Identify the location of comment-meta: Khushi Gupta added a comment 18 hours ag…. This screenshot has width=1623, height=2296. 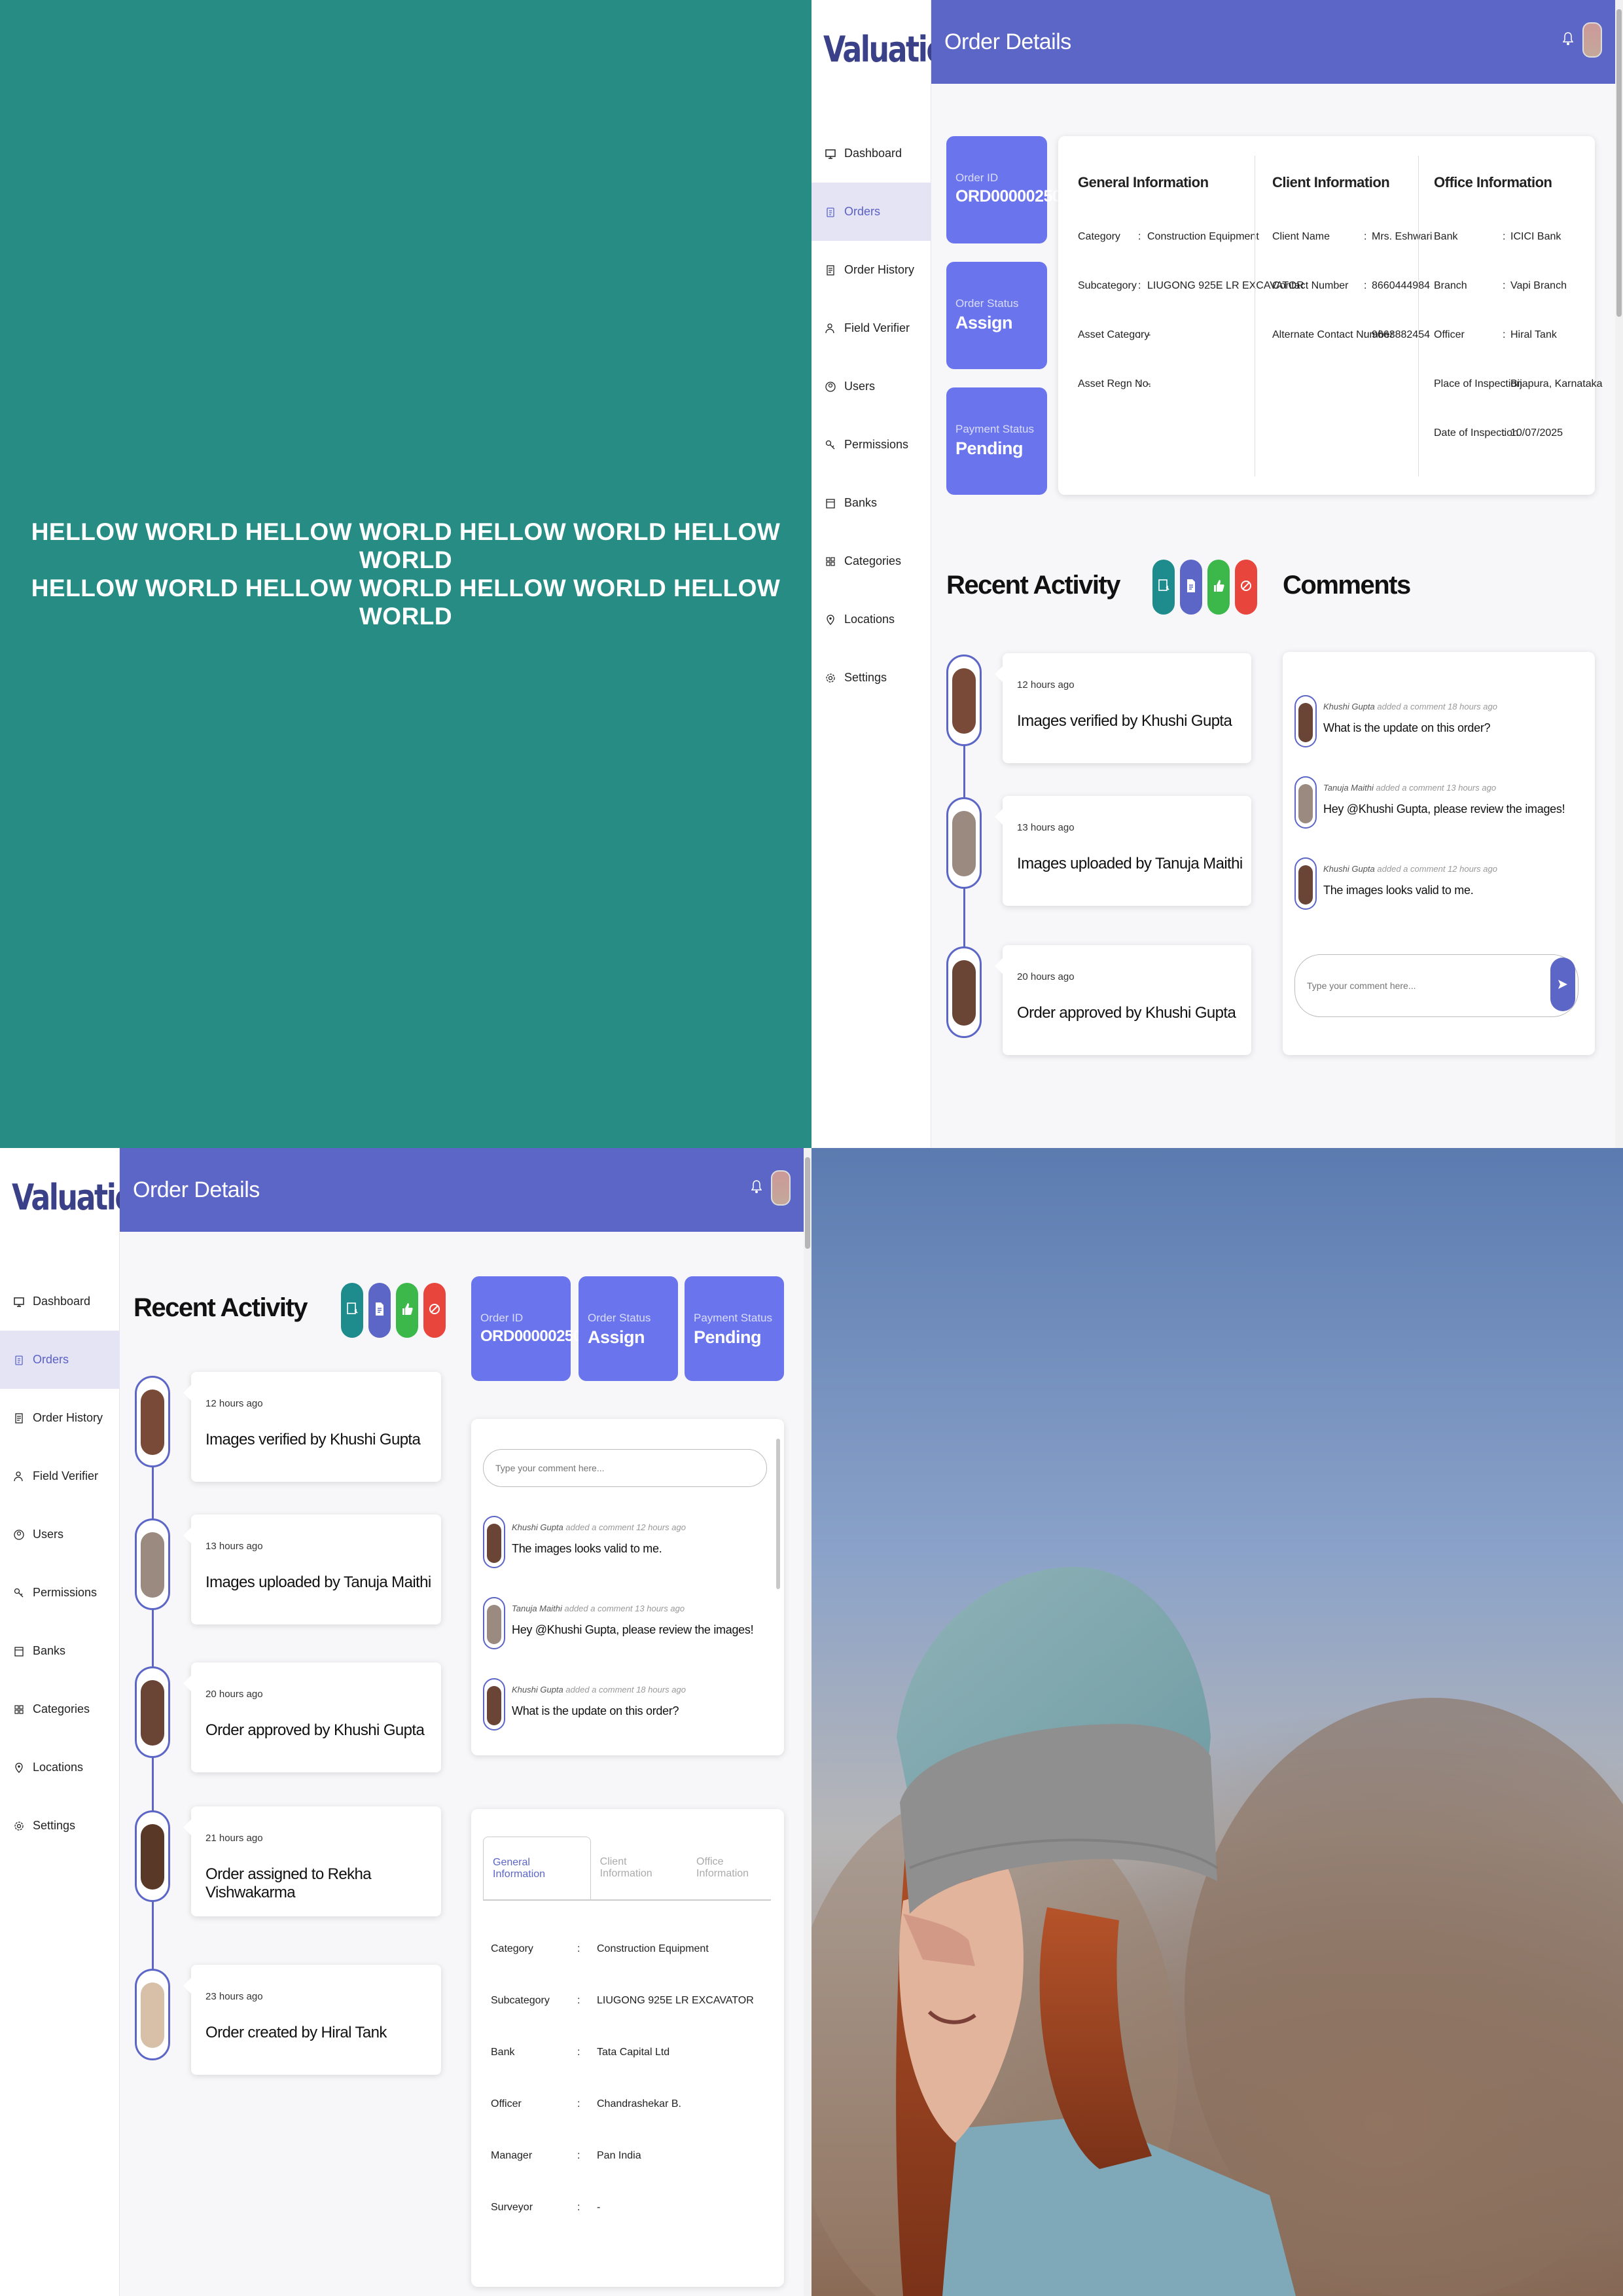
(1410, 706).